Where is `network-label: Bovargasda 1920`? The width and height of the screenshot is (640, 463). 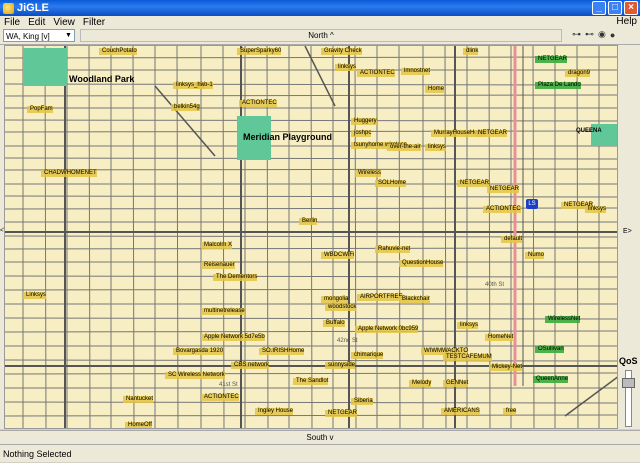
network-label: Bovargasda 1920 is located at coordinates (198, 351).